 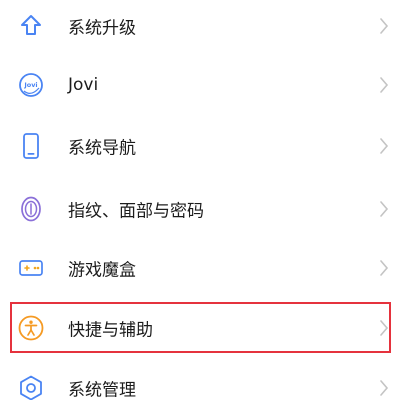 What do you see at coordinates (102, 270) in the screenshot?
I see `settings-item-label: 游戏魔盒` at bounding box center [102, 270].